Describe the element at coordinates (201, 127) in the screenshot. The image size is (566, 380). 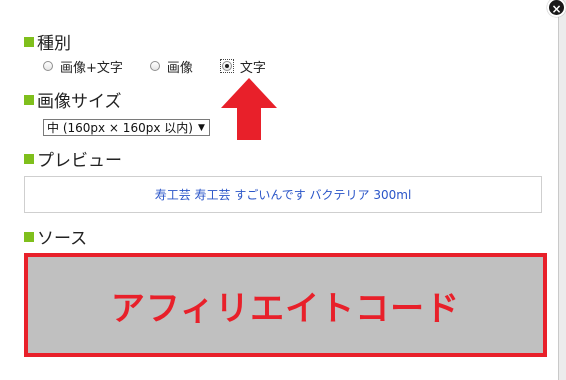
I see `dropdown-arrow-icon: ▼` at that location.